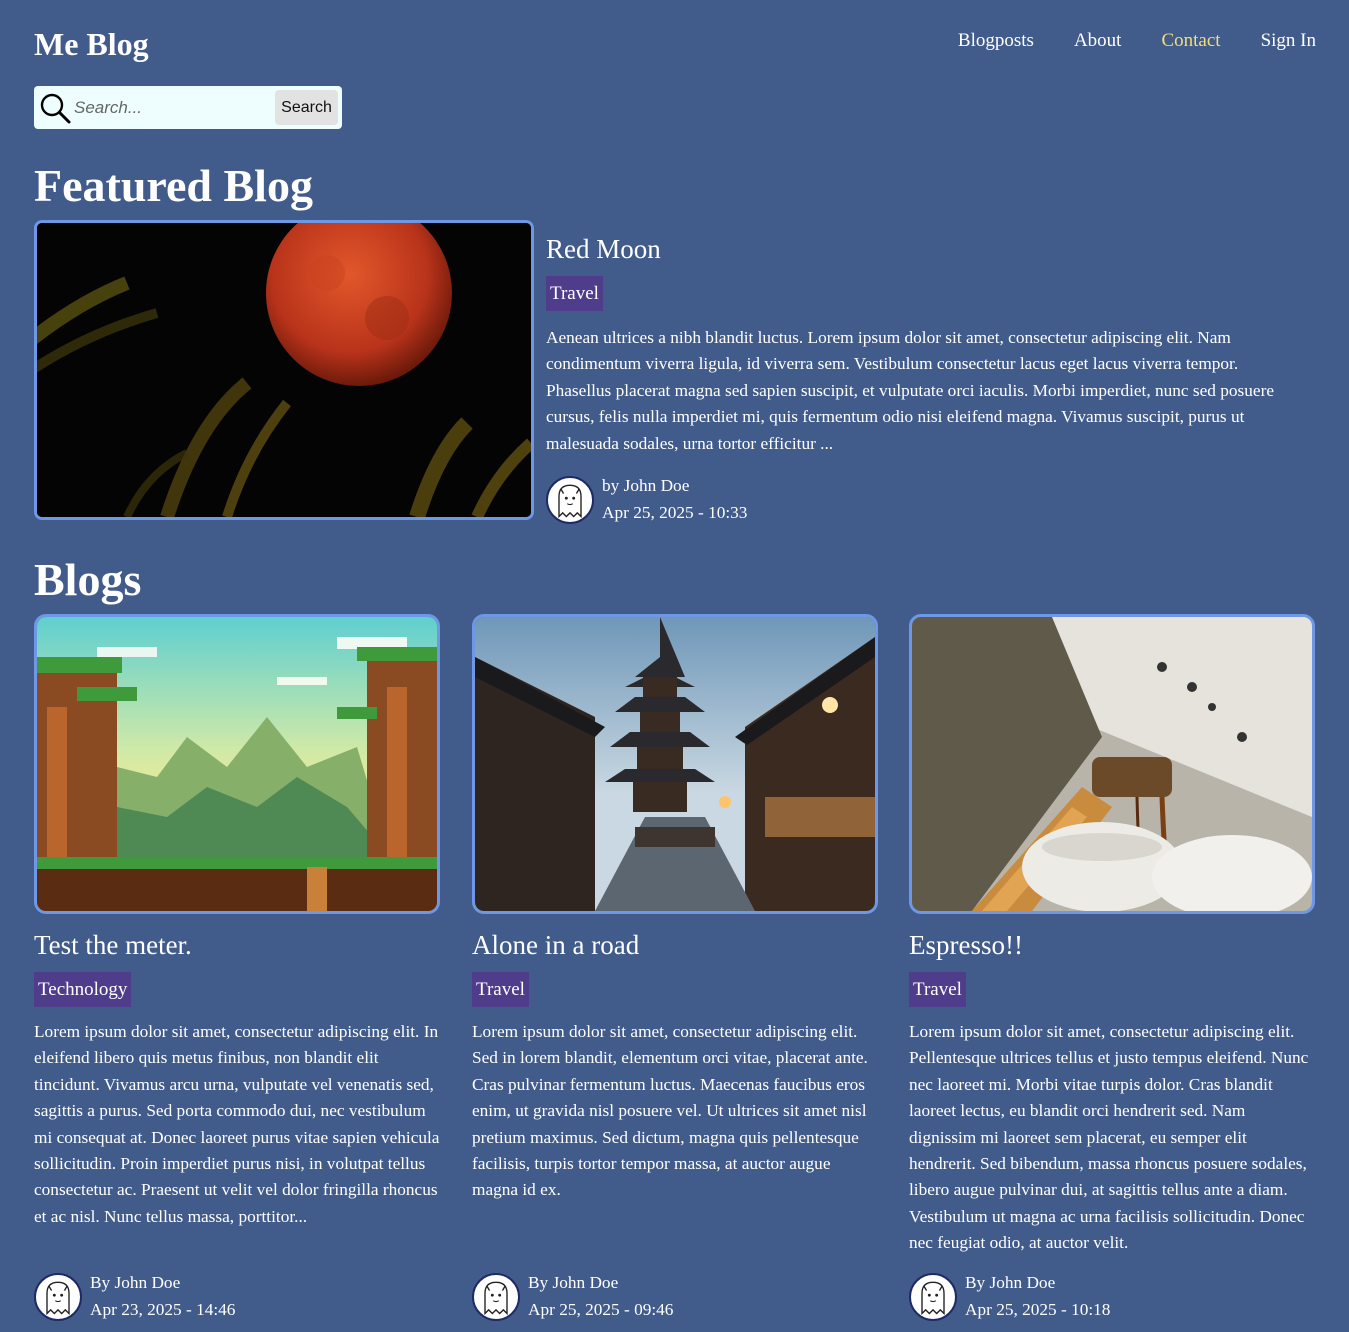 This screenshot has width=1349, height=1332. I want to click on site-header: Me Blog Blogposts About Contact Sign In, so click(675, 46).